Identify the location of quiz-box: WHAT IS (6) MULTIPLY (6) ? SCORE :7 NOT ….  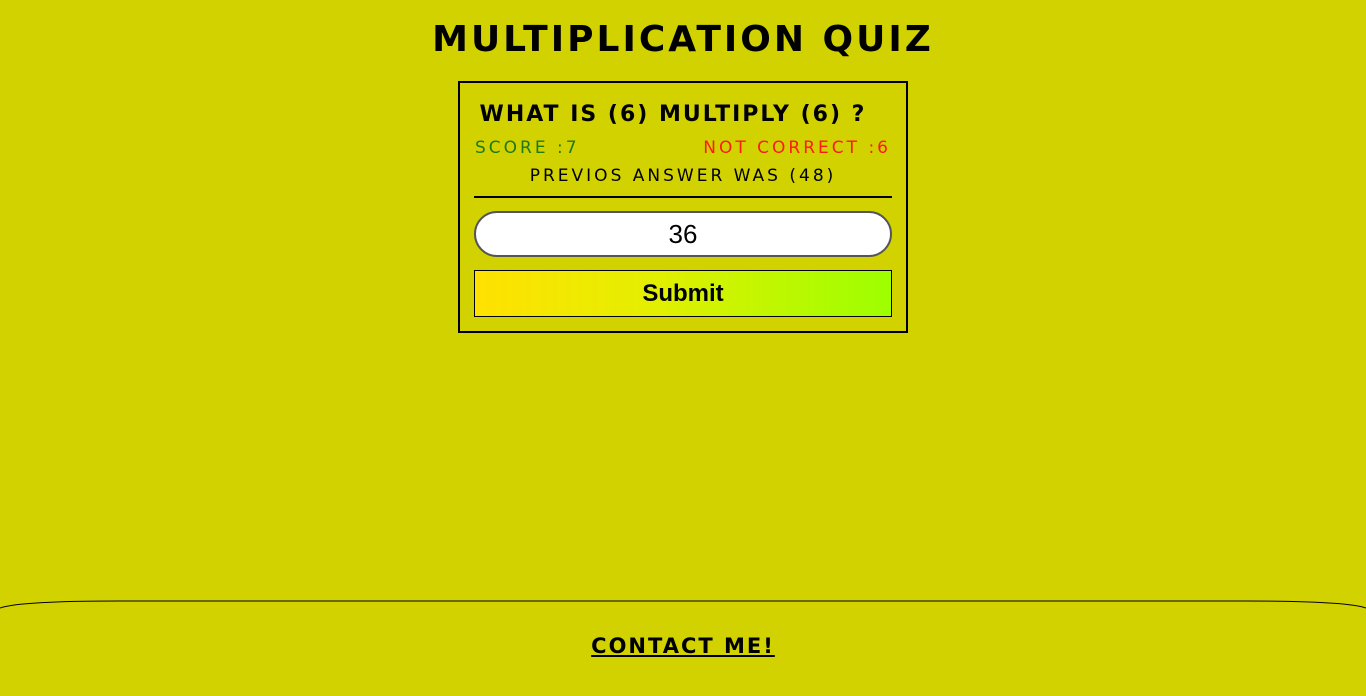
(683, 207).